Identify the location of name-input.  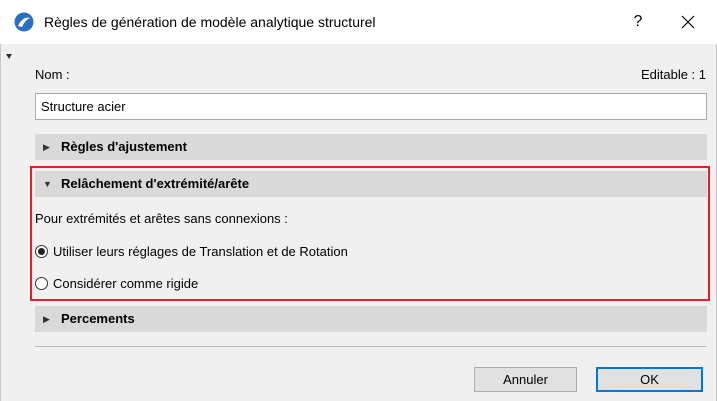
(371, 106).